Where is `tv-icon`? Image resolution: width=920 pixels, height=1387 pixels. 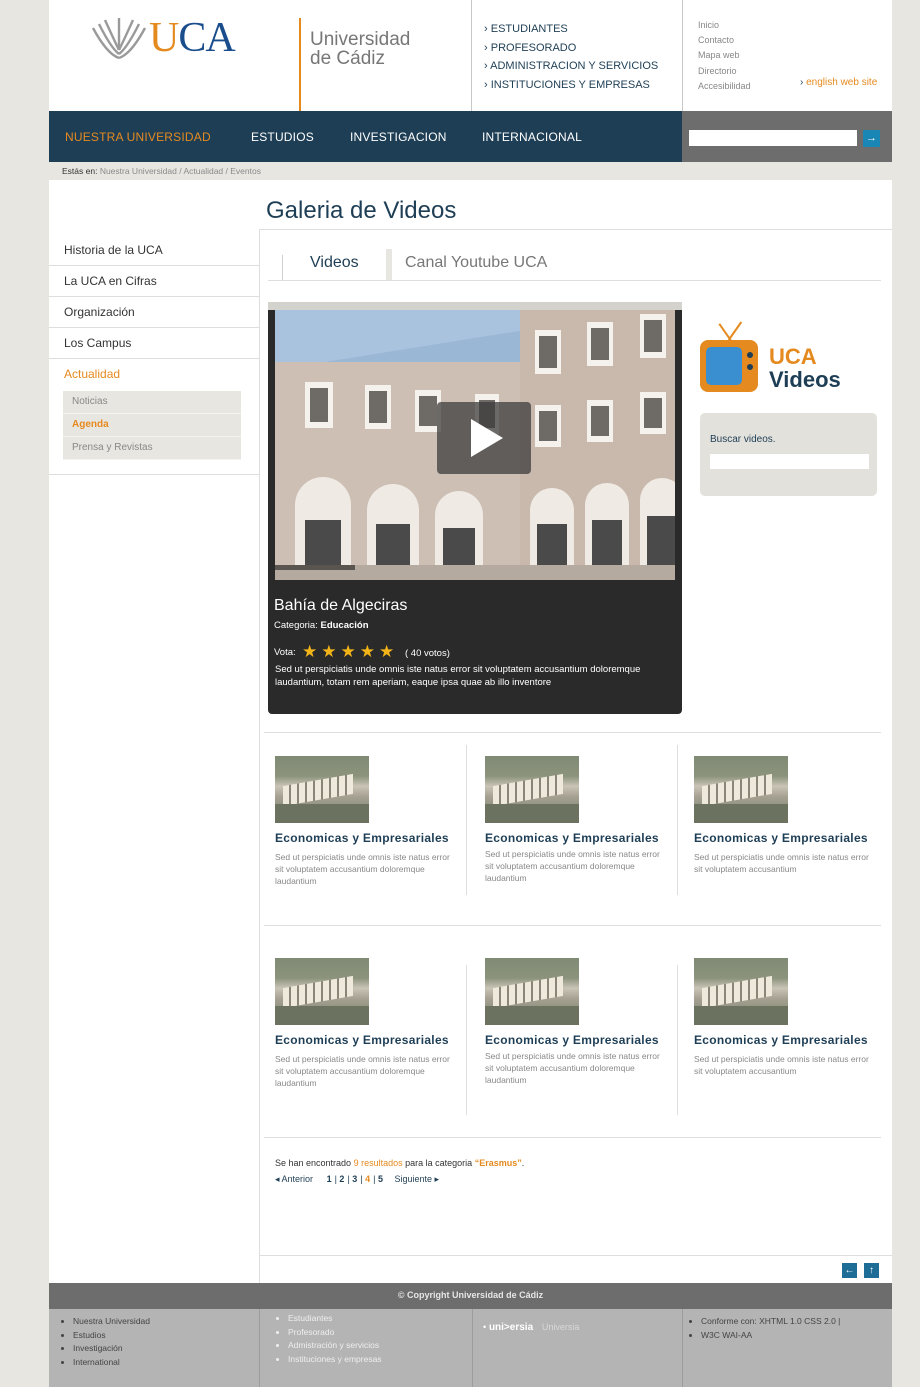 tv-icon is located at coordinates (729, 366).